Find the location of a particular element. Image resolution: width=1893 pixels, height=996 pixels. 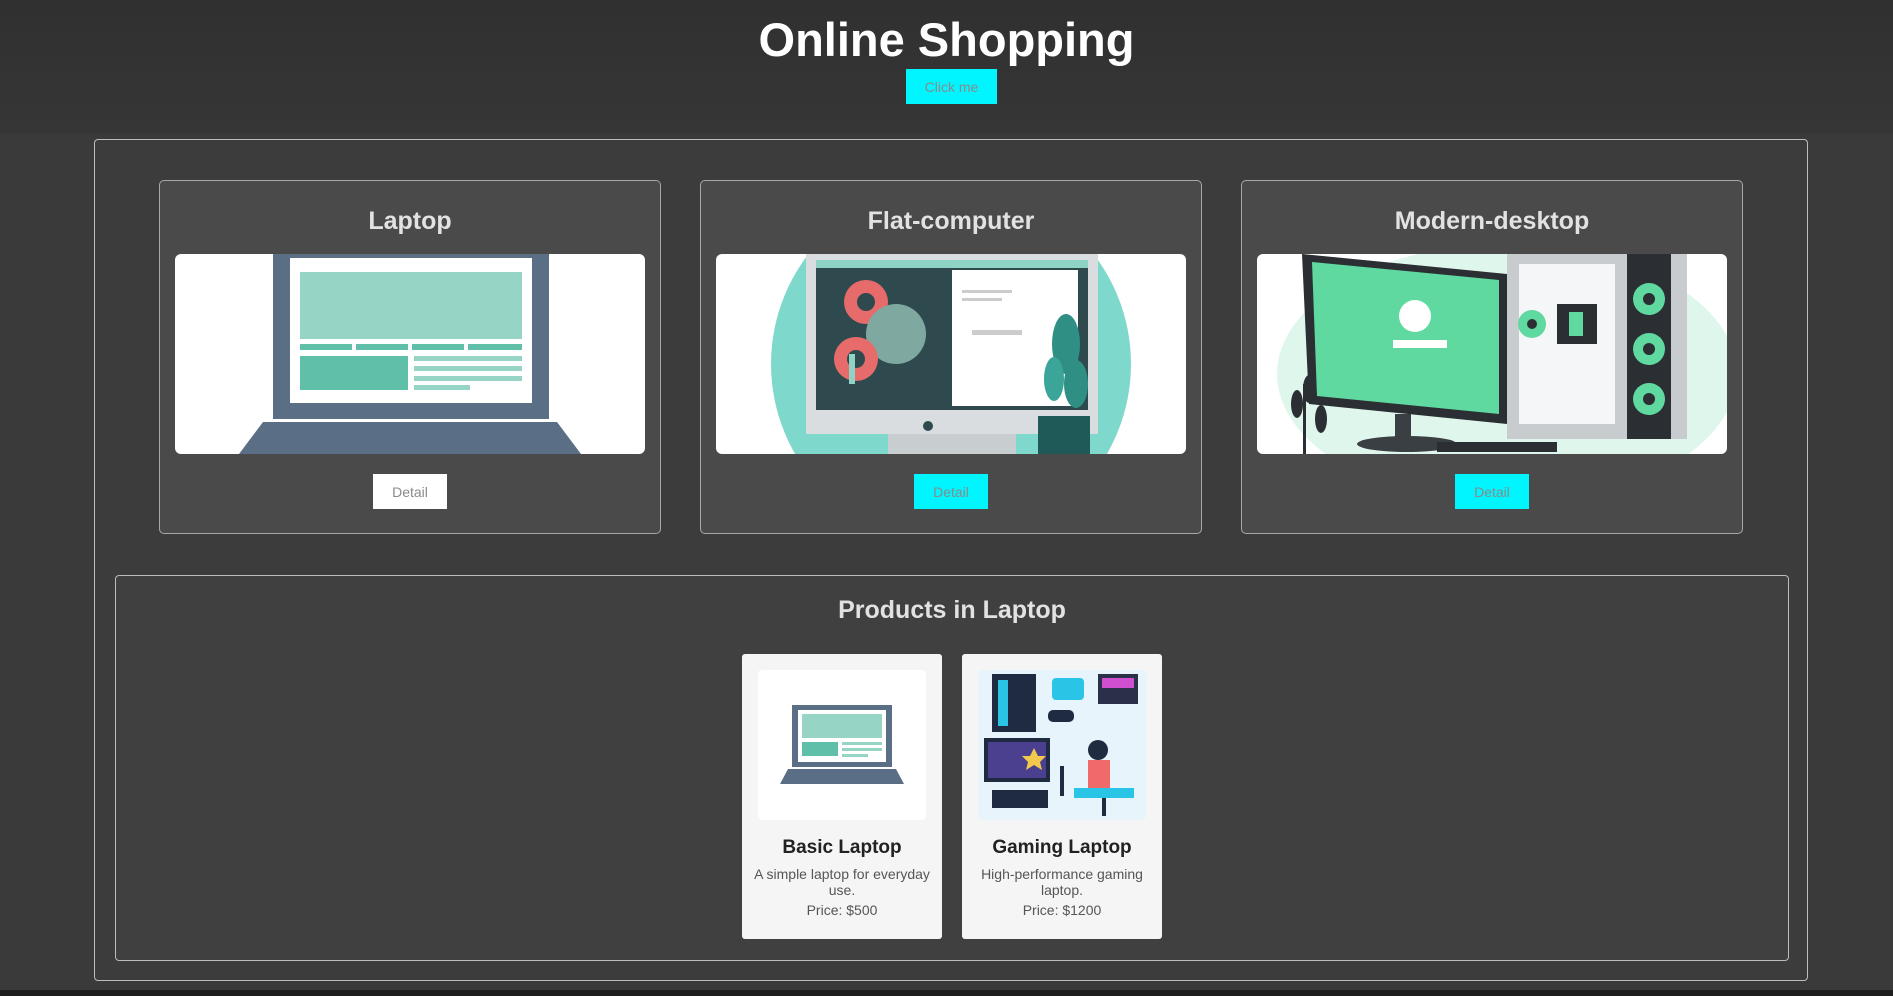

detail-button-laptop: Detail is located at coordinates (410, 491).